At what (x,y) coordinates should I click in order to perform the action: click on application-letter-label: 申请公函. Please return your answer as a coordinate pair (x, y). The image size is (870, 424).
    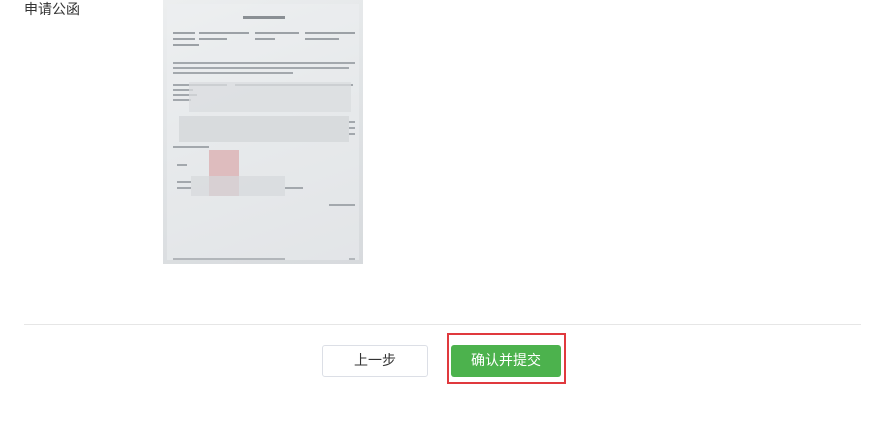
    Looking at the image, I should click on (52, 10).